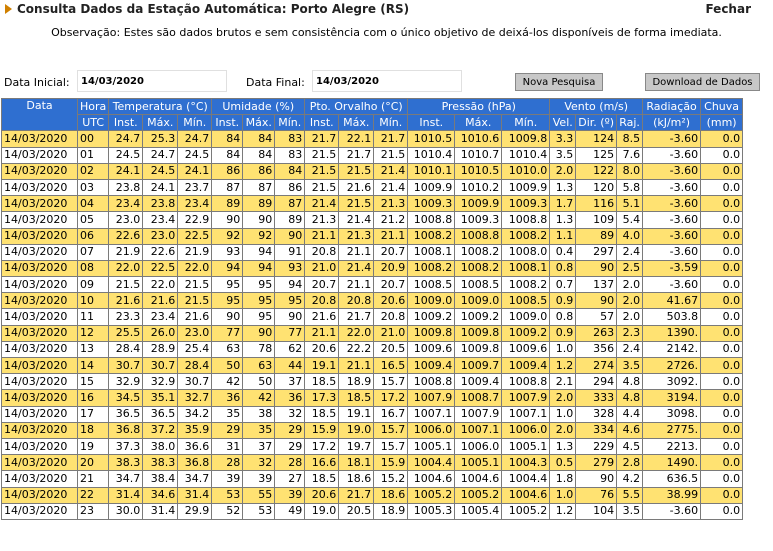 This screenshot has width=773, height=551. I want to click on cell-umid-inst: 52, so click(227, 511).